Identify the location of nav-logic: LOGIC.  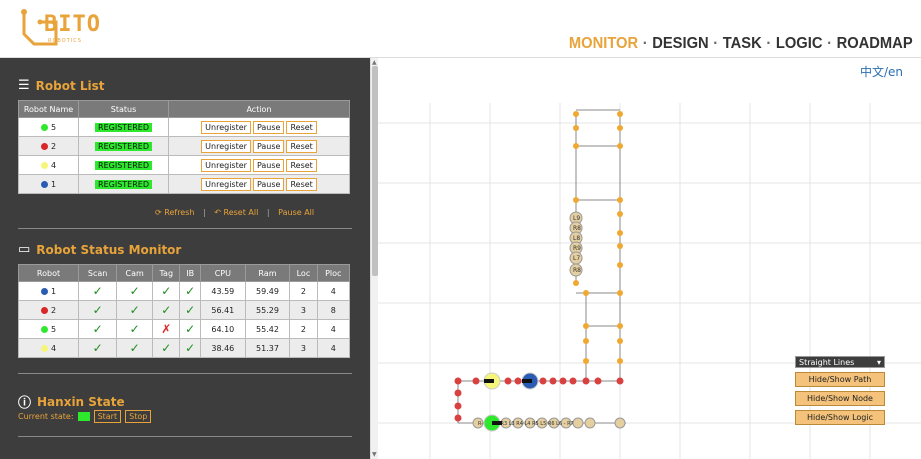
(799, 44).